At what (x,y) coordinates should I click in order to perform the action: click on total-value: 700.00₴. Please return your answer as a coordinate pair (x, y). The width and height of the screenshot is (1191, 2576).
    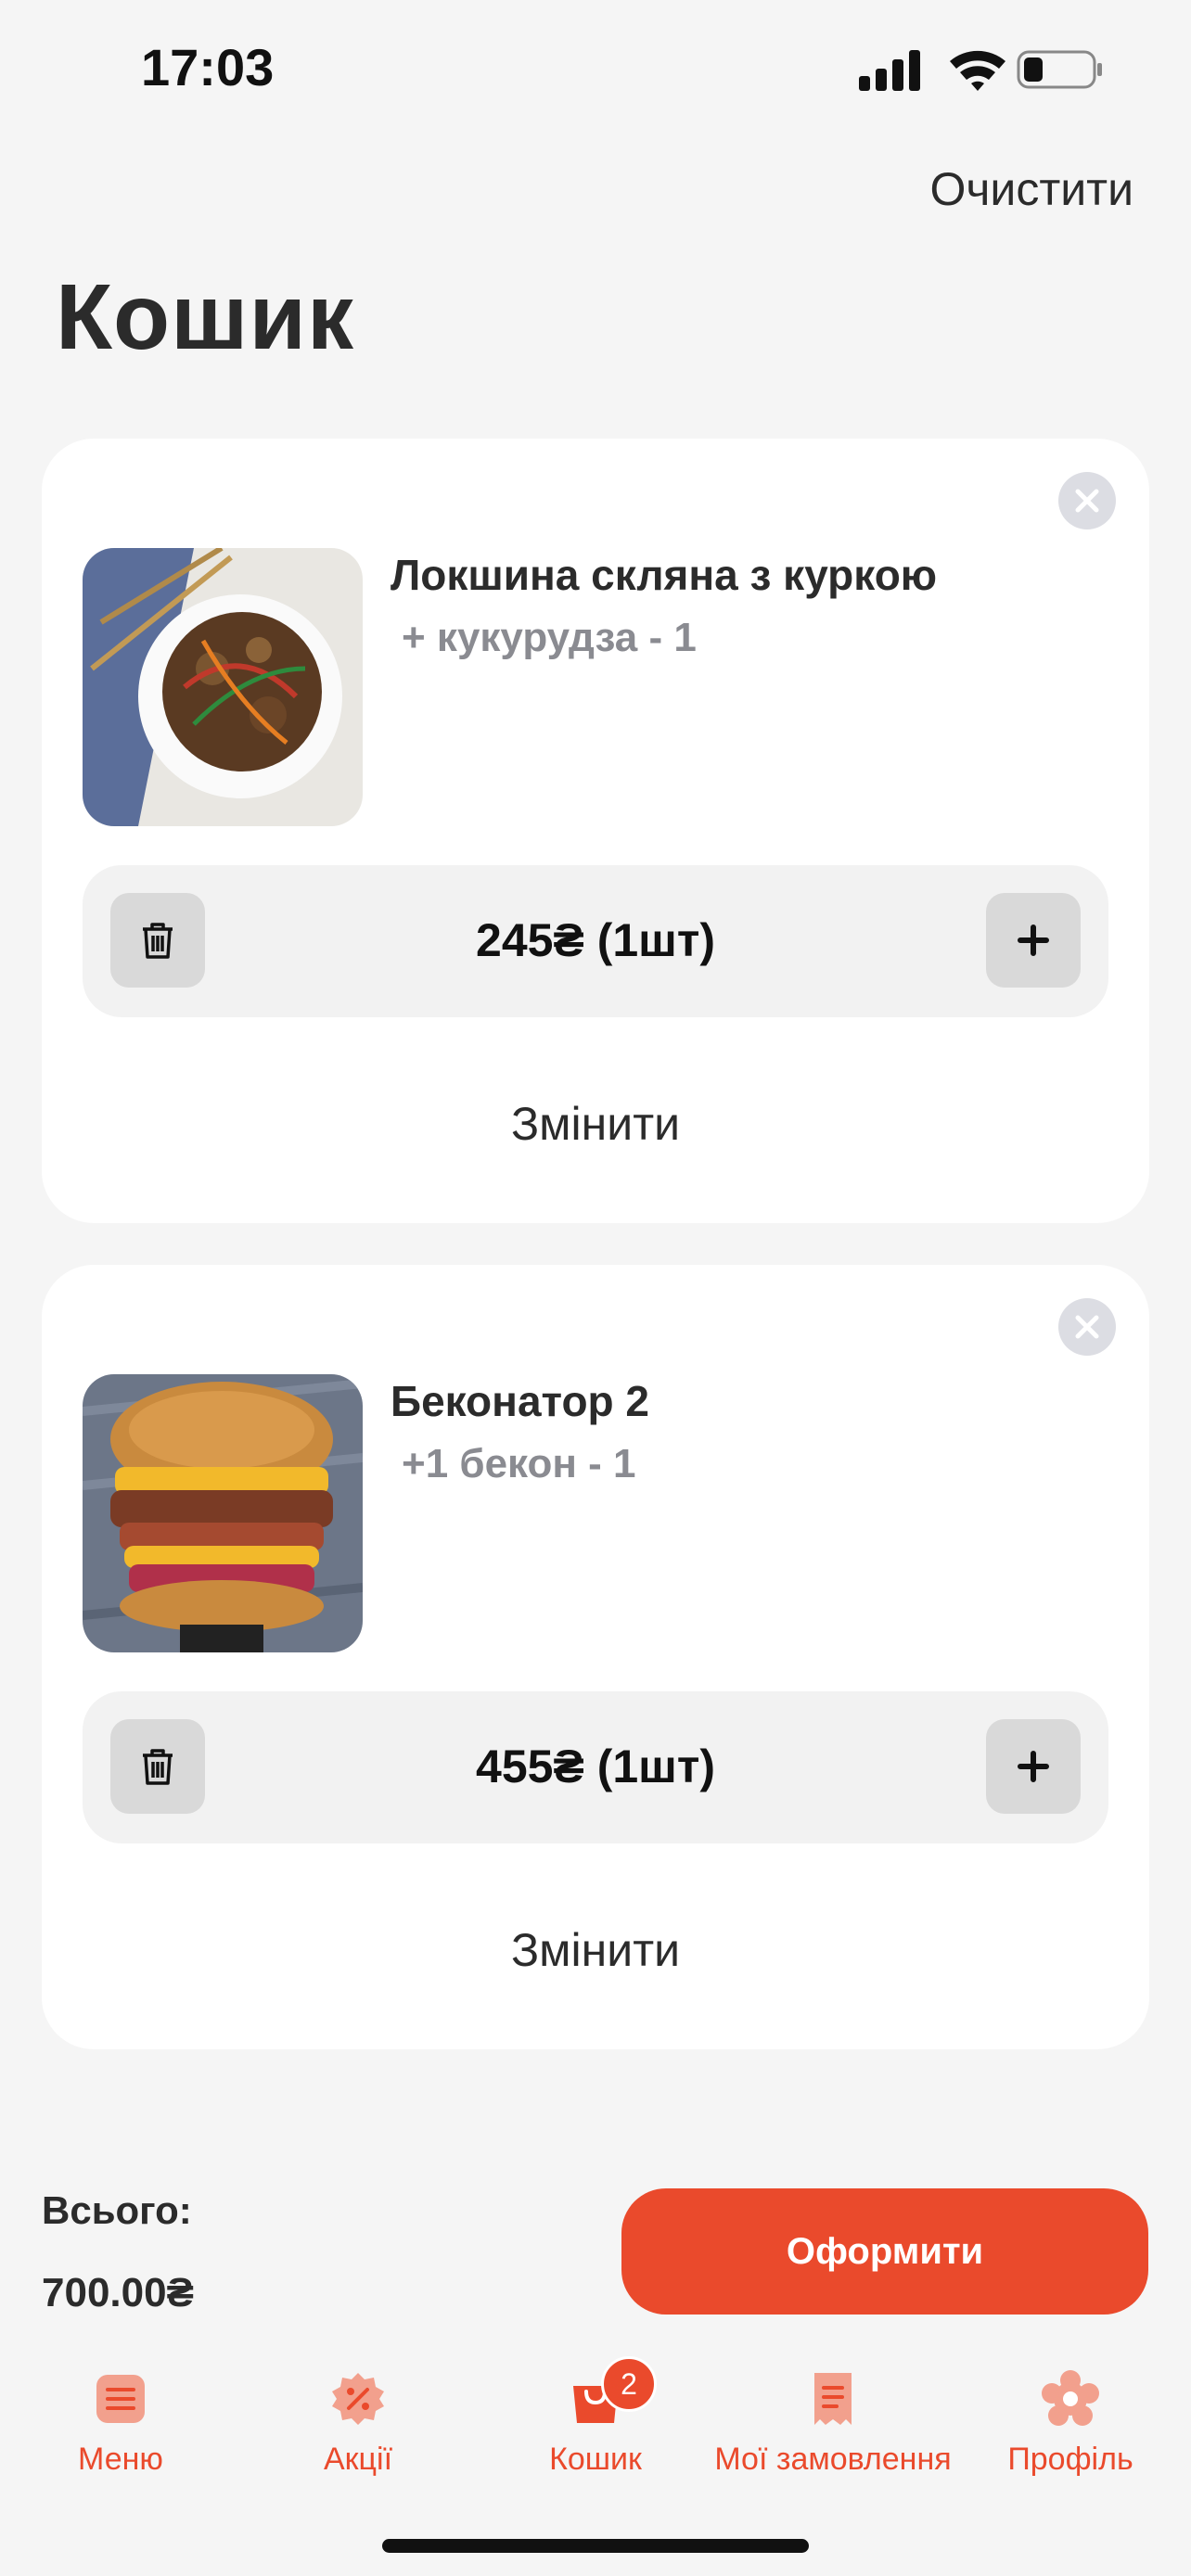
    Looking at the image, I should click on (118, 2292).